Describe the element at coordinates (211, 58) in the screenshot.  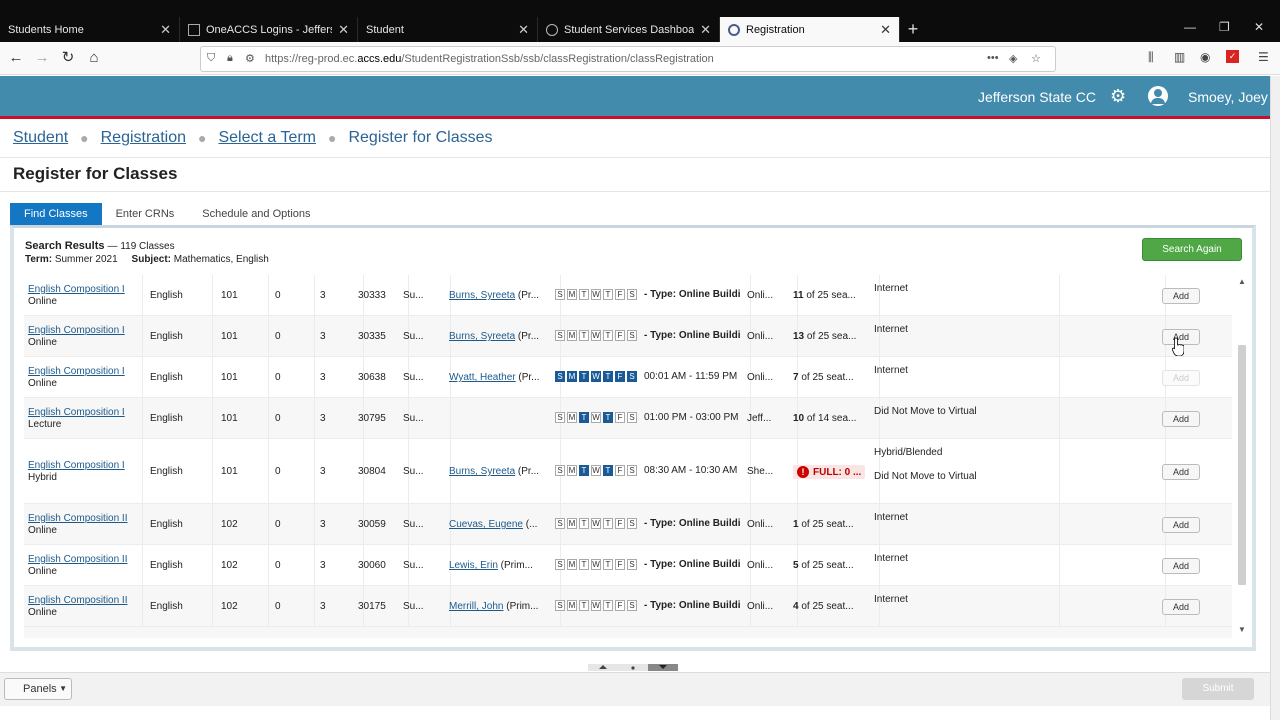
I see `shield-icon: ⛉` at that location.